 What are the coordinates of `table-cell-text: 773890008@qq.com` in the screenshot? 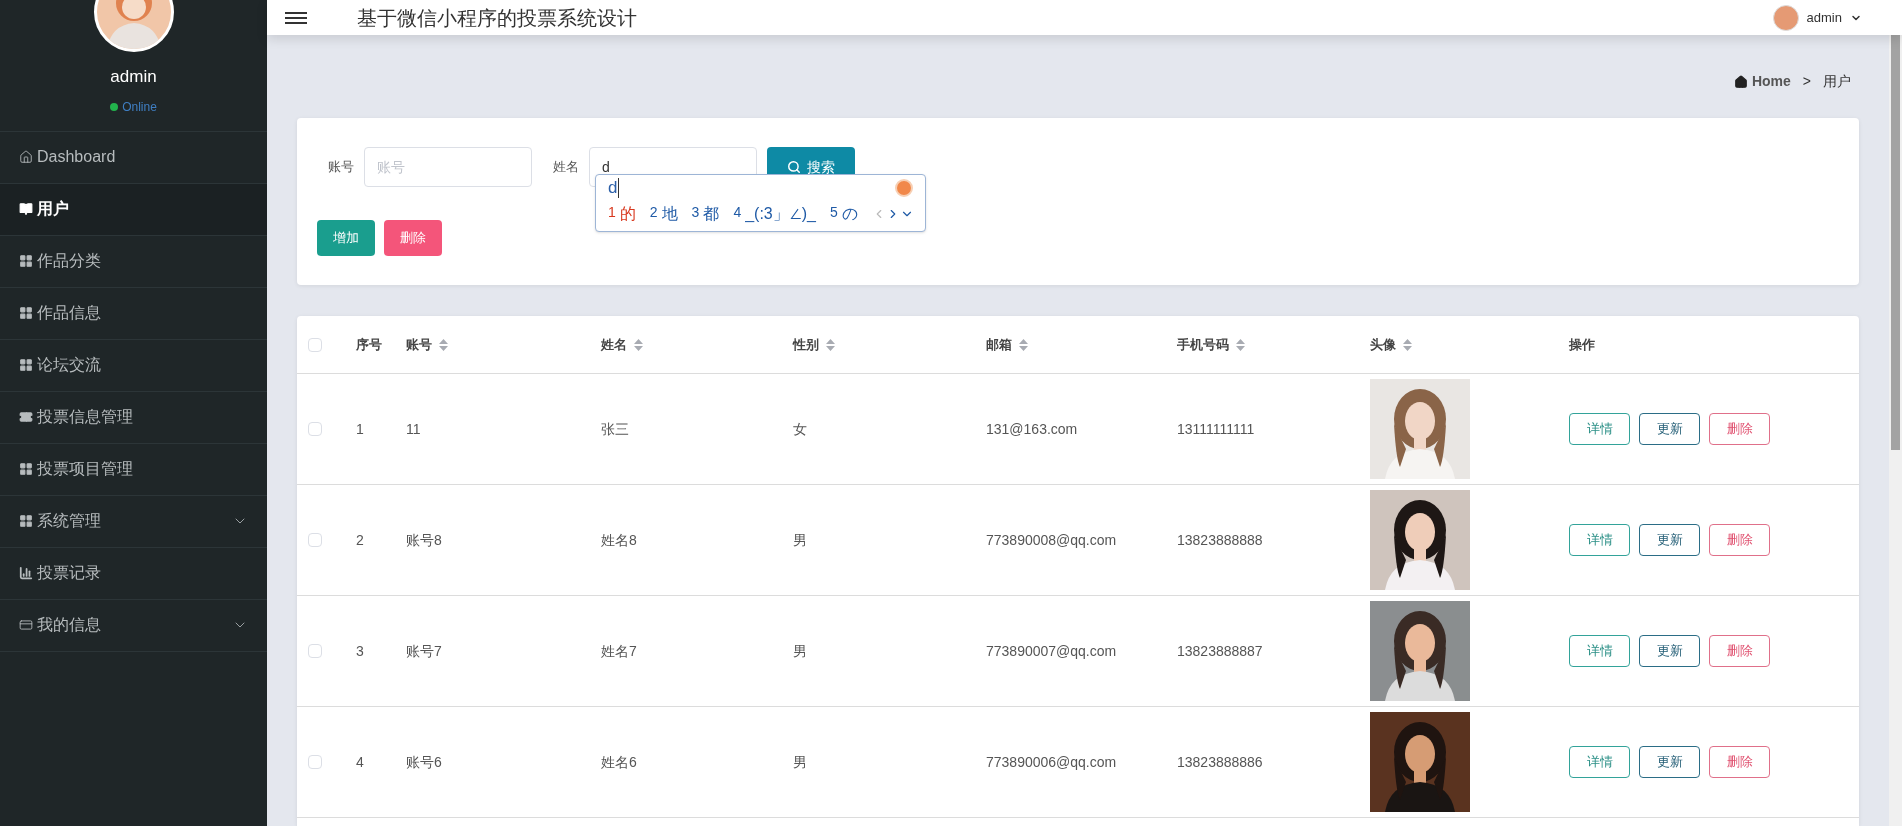 It's located at (1052, 540).